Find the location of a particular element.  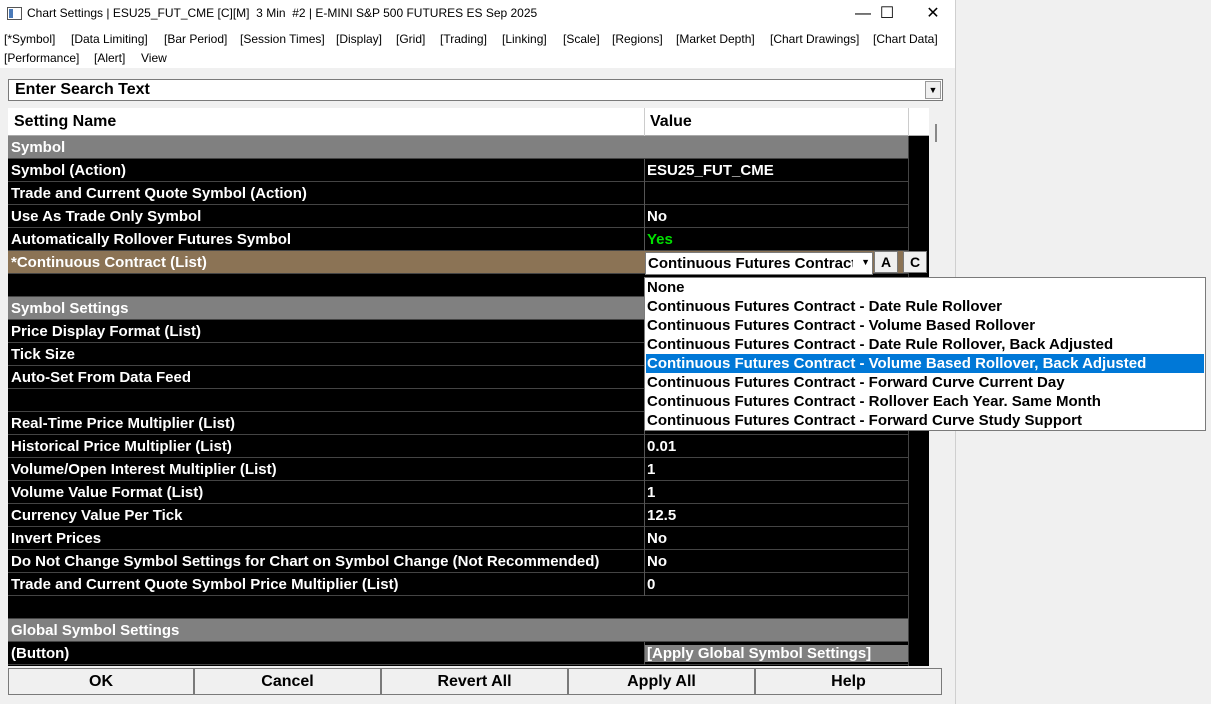

table-row: Invert Prices No is located at coordinates (458, 538).